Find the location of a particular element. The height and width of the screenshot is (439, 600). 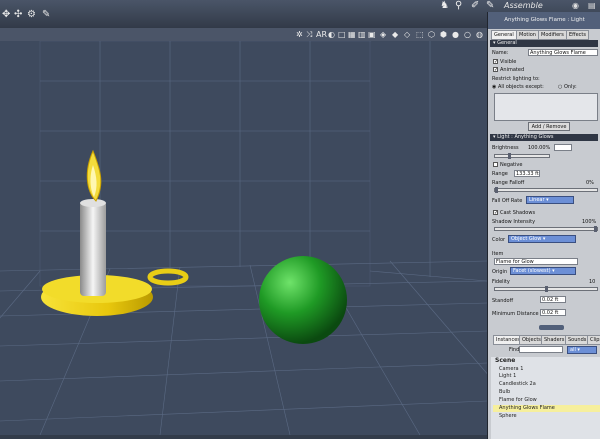

tab-shaders: Shaders is located at coordinates (554, 340).